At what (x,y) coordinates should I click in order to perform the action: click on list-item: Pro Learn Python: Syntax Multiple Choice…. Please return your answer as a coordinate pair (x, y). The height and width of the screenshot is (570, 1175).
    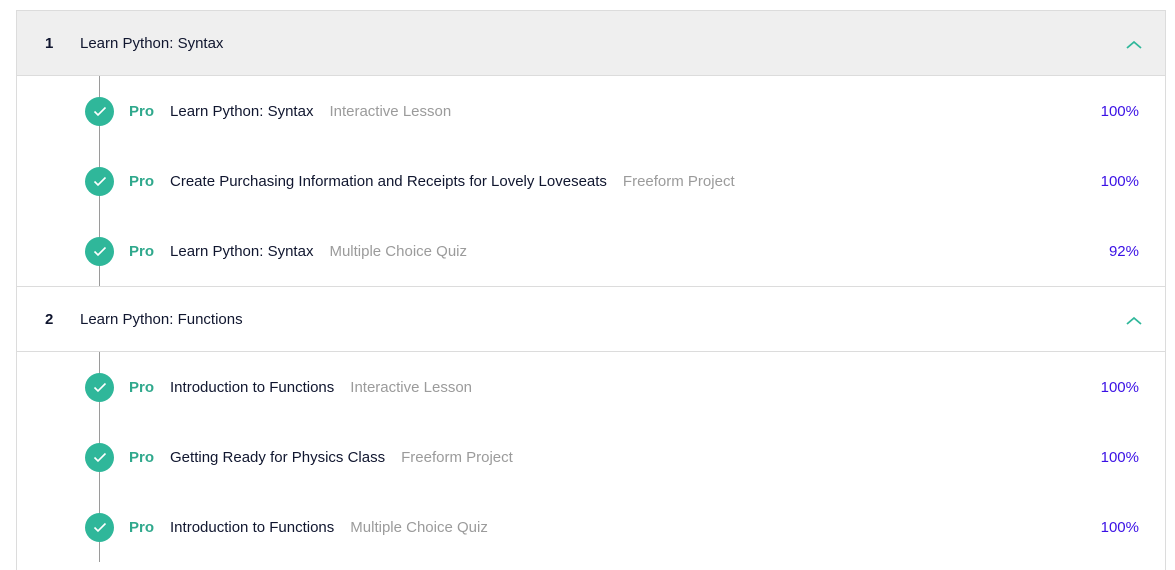
    Looking at the image, I should click on (591, 251).